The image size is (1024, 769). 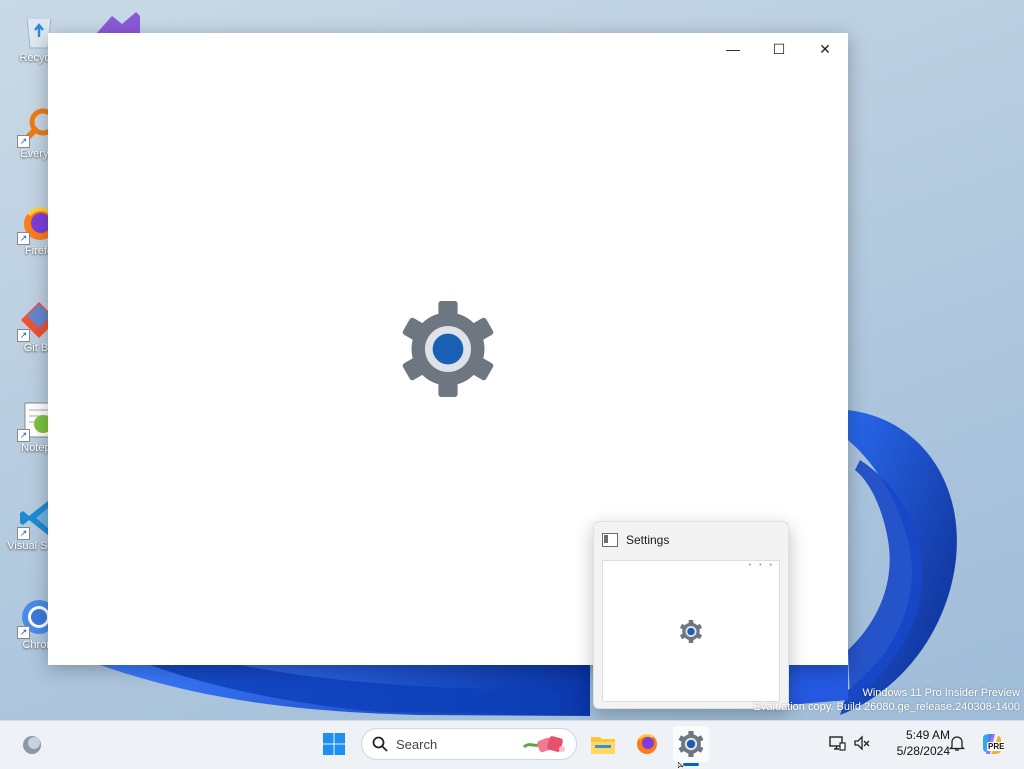 I want to click on maximize-icon: ☐, so click(x=779, y=48).